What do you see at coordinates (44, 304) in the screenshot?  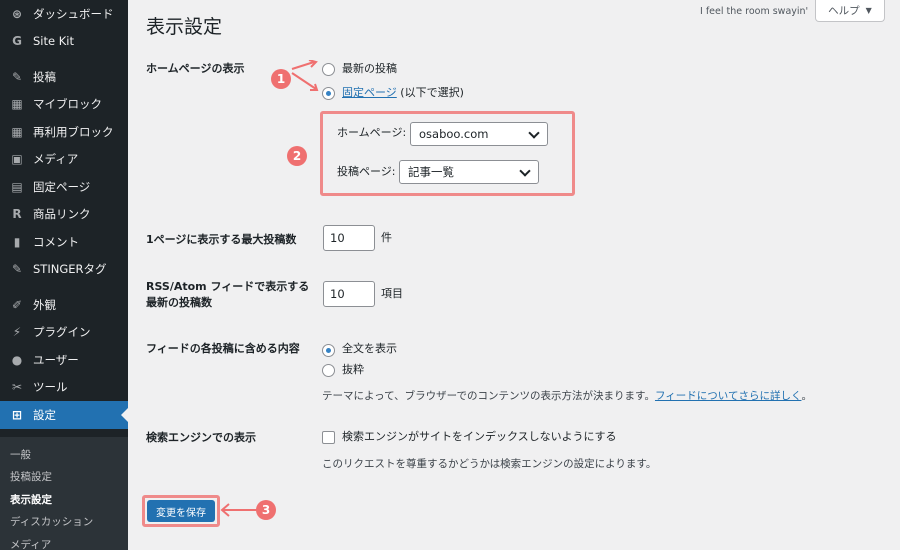 I see `sidebar-item-label: 外観` at bounding box center [44, 304].